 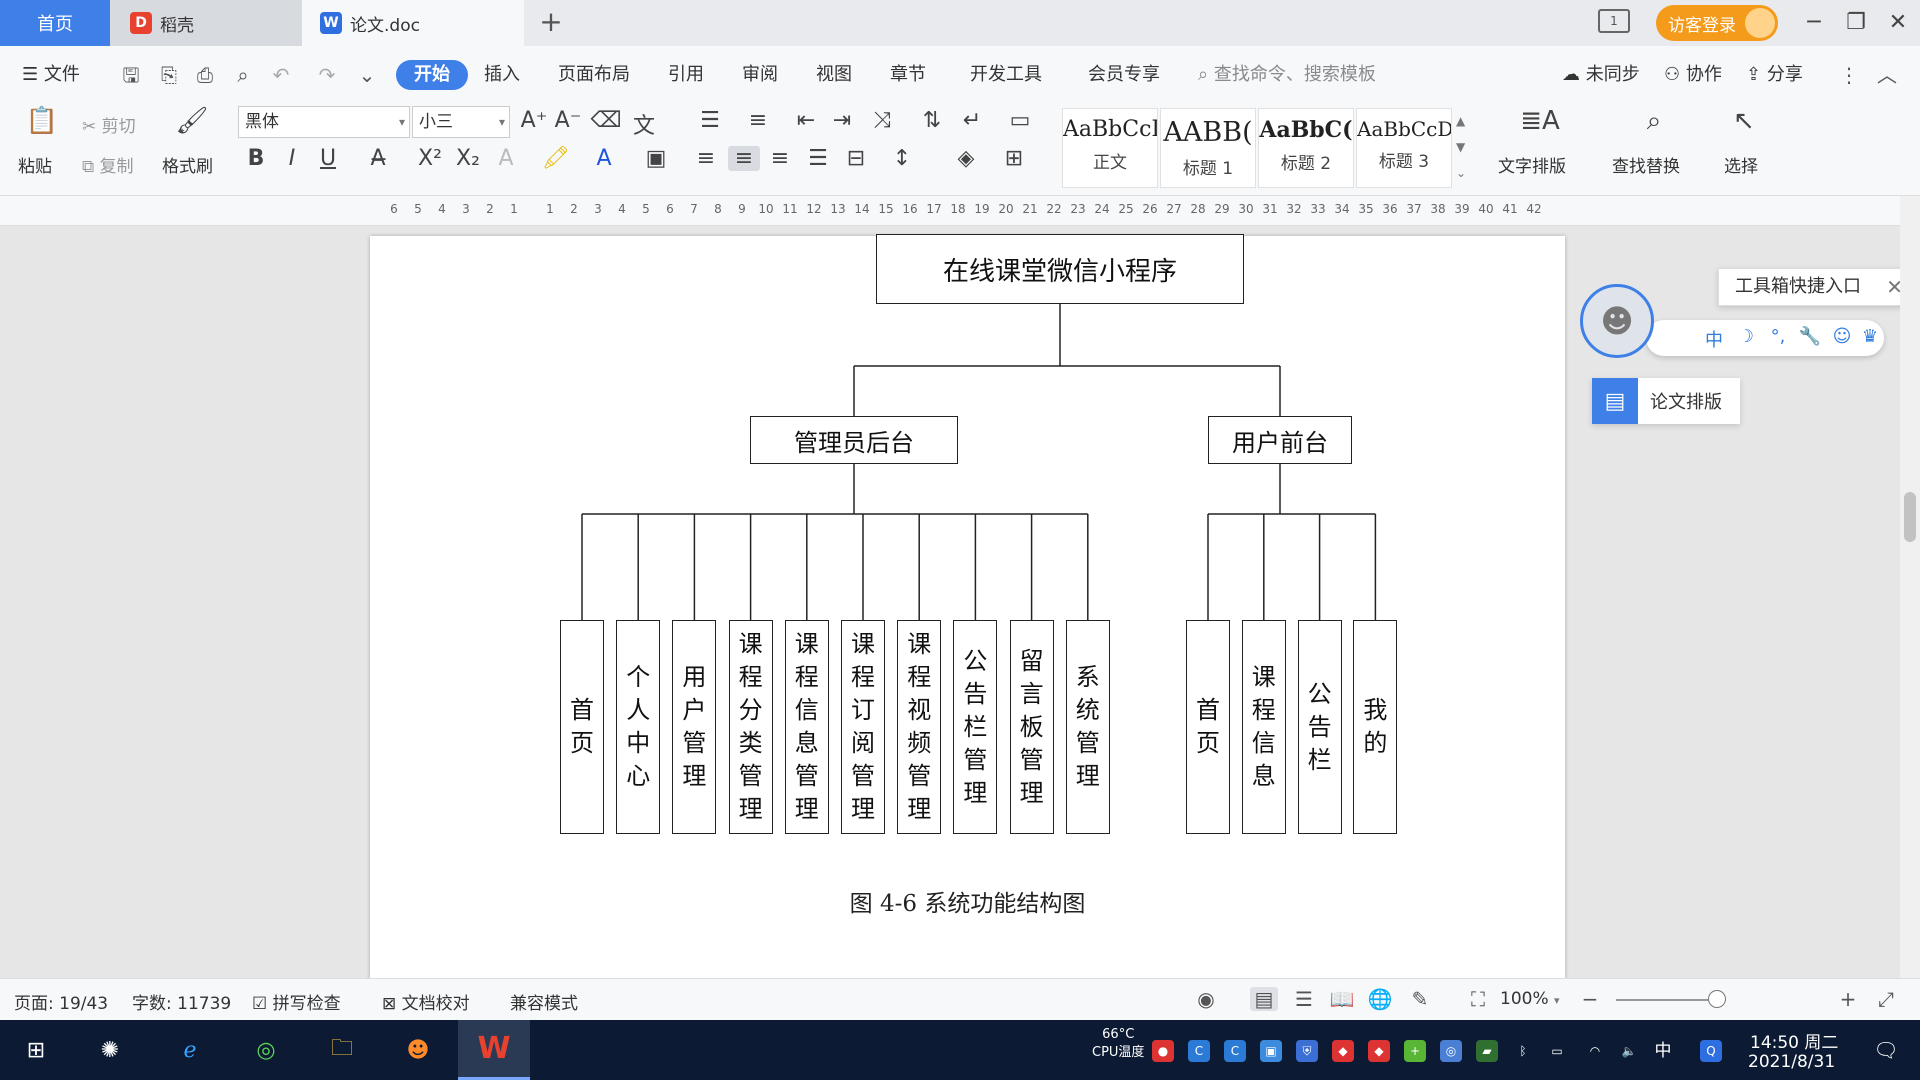 What do you see at coordinates (1208, 148) in the screenshot?
I see `style-heading-1: AABB( 标题 1` at bounding box center [1208, 148].